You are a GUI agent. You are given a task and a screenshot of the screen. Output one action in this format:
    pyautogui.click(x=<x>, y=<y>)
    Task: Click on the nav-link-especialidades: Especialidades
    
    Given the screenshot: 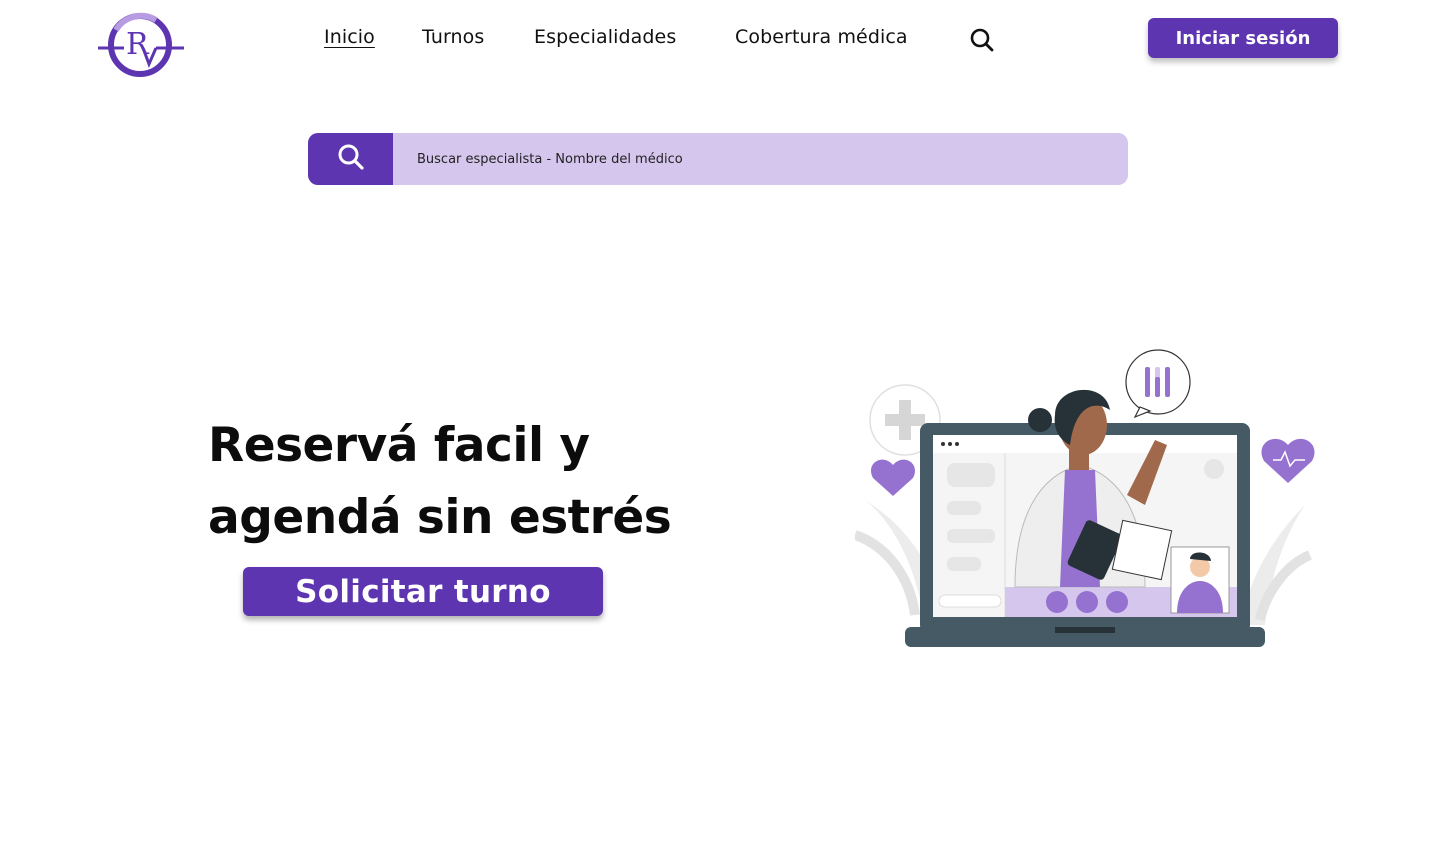 What is the action you would take?
    pyautogui.click(x=605, y=37)
    